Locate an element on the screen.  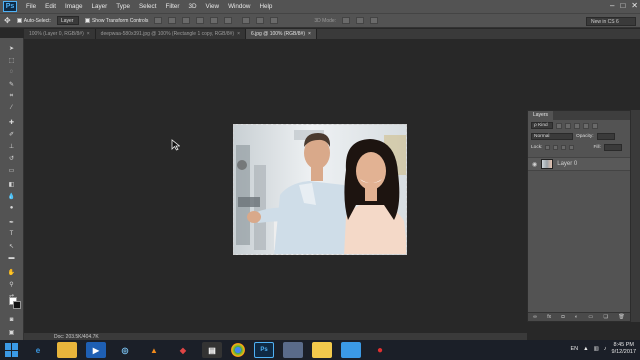
hand-tool-icon: ✋ is located at coordinates (11, 272).